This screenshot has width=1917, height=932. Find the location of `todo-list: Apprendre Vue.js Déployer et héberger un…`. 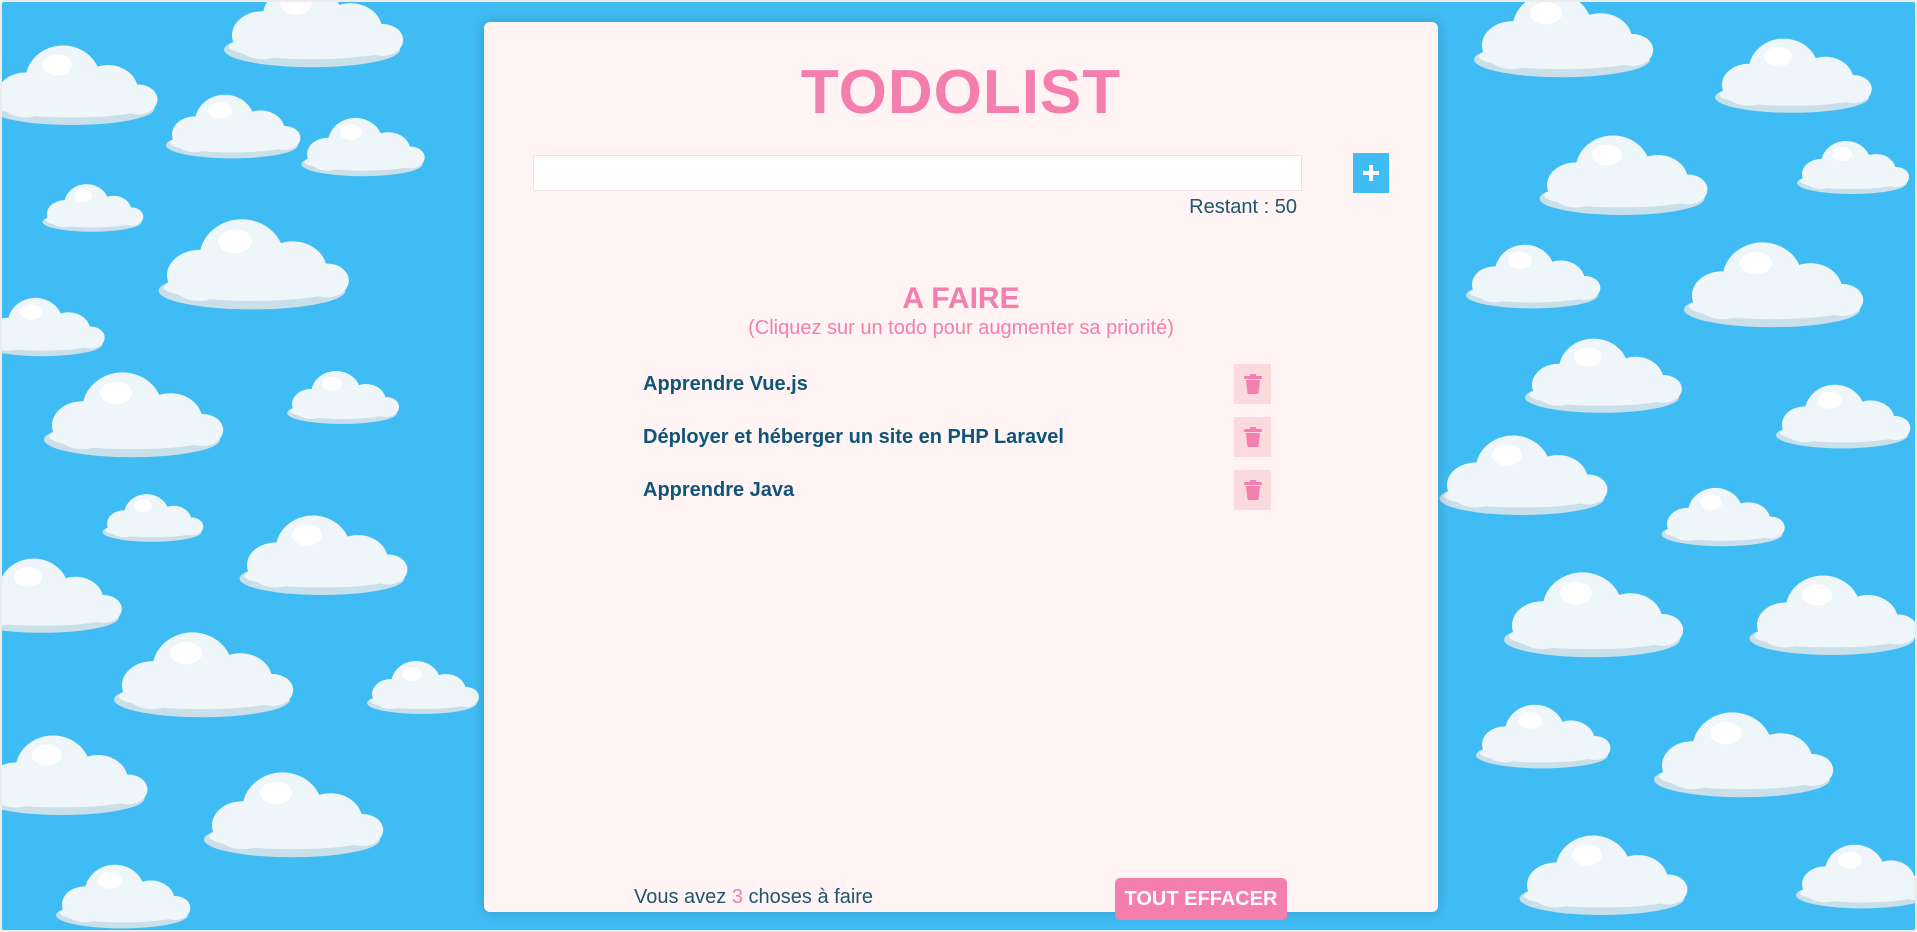

todo-list: Apprendre Vue.js Déployer et héberger un… is located at coordinates (957, 443).